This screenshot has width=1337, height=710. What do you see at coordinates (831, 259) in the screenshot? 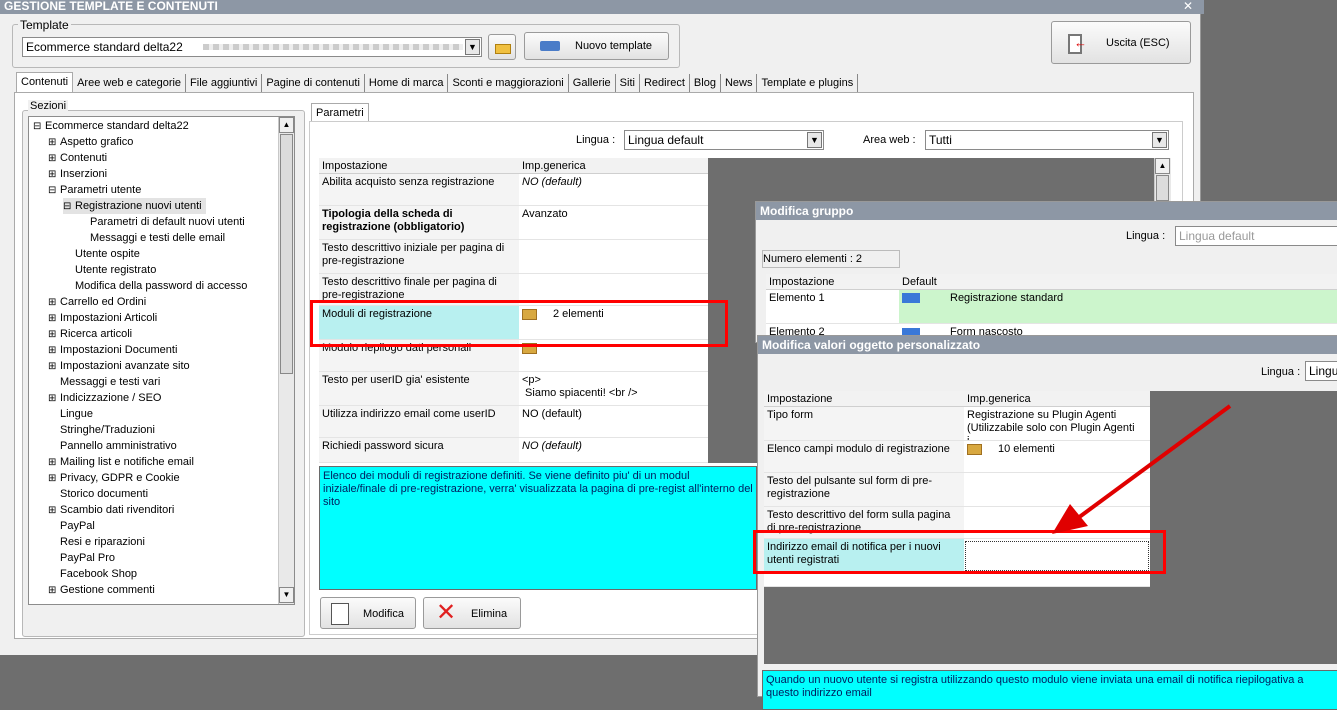
I see `group-count: Numero elementi : 2` at bounding box center [831, 259].